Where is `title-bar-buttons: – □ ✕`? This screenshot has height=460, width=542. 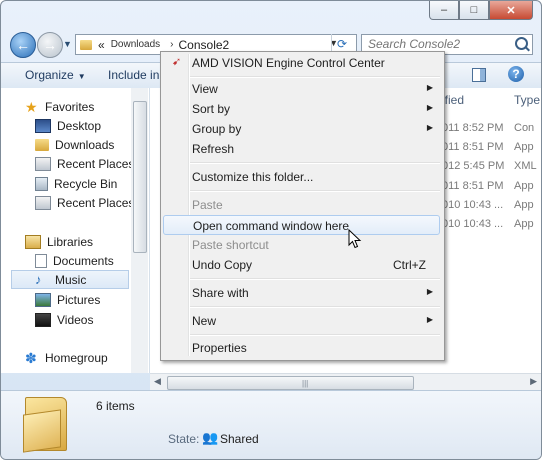
title-bar-buttons: – □ ✕ is located at coordinates (481, 10).